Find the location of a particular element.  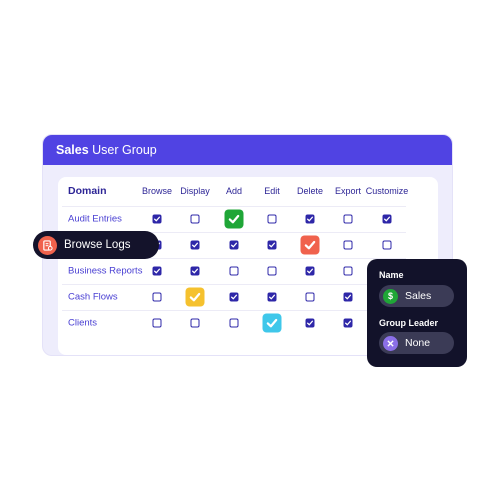

column-header-domain: Domain is located at coordinates (87, 191).